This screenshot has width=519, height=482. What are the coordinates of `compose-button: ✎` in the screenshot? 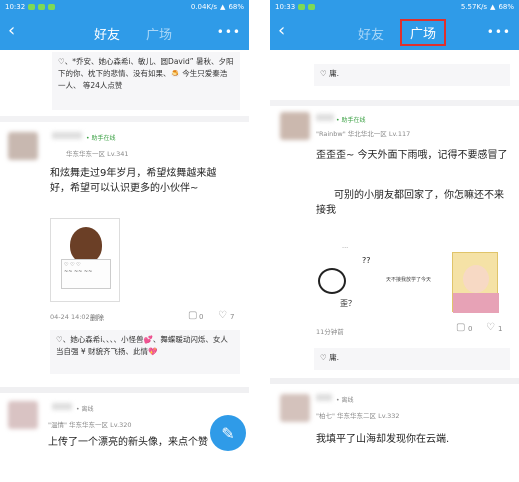 It's located at (228, 433).